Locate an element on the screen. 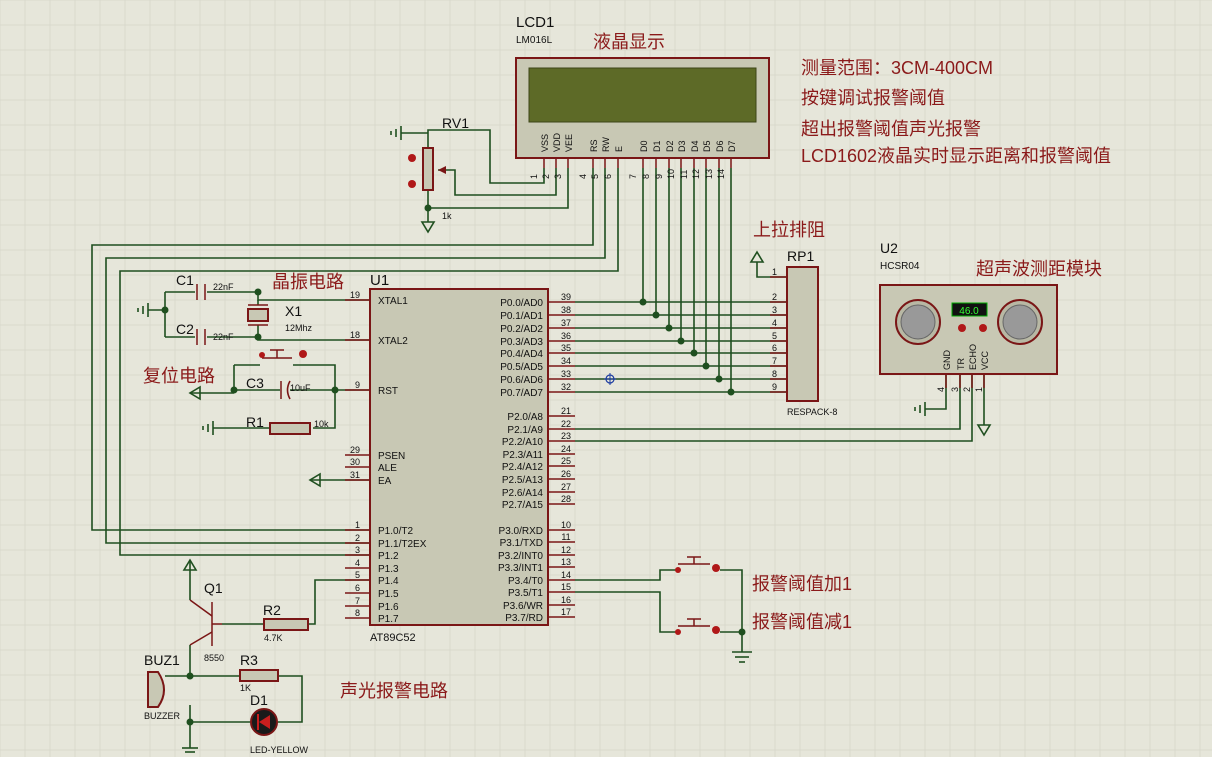 This screenshot has width=1212, height=757. mcu-pin-name: P1.4 is located at coordinates (388, 581).